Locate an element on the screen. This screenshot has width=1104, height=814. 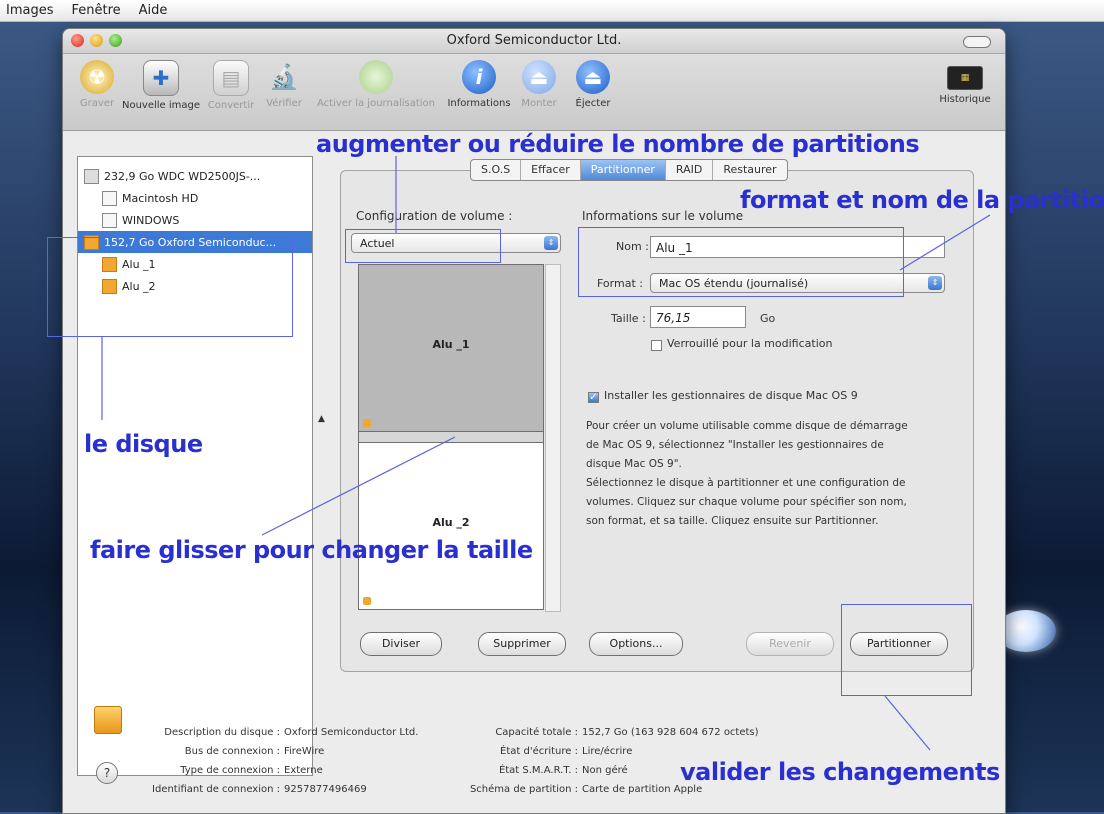
volume-block-alu-2: Alu _2 is located at coordinates (451, 526).